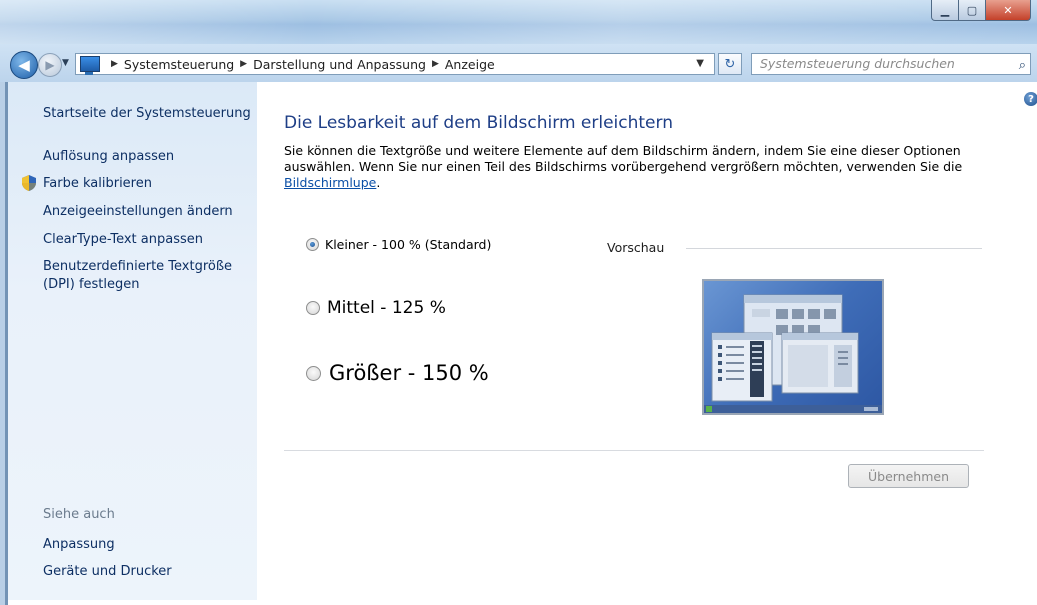 The height and width of the screenshot is (605, 1037). I want to click on back-button: ◀, so click(24, 65).